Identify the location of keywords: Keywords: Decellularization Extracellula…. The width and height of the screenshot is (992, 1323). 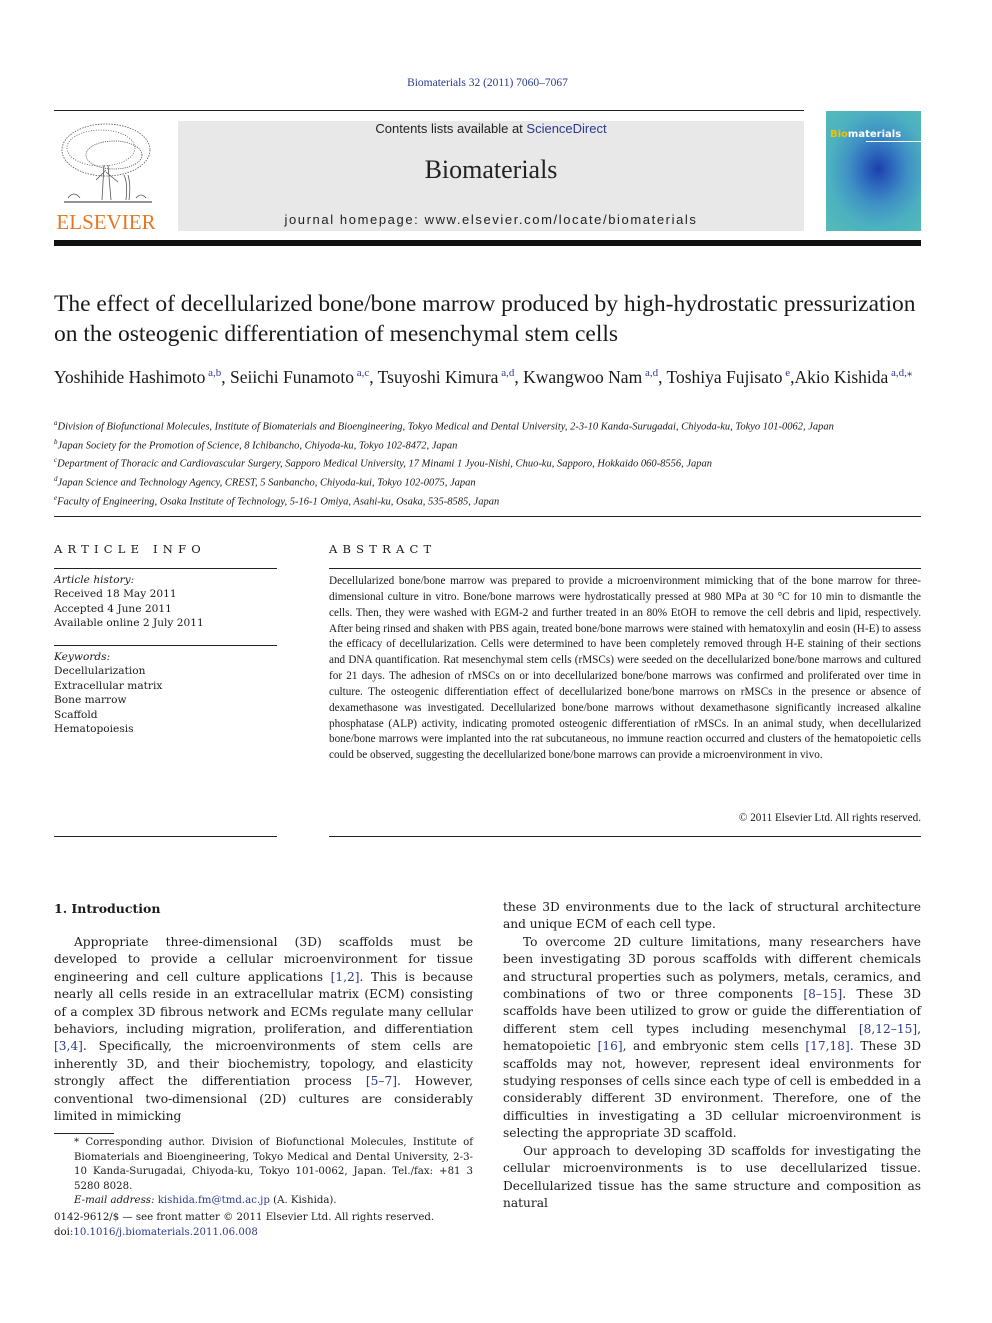
(165, 693).